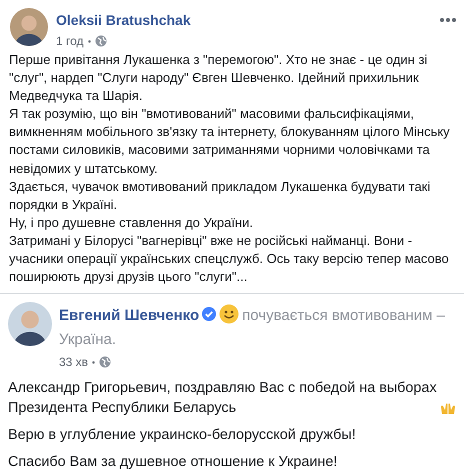 The width and height of the screenshot is (464, 475). What do you see at coordinates (229, 314) in the screenshot?
I see `smiley-icon` at bounding box center [229, 314].